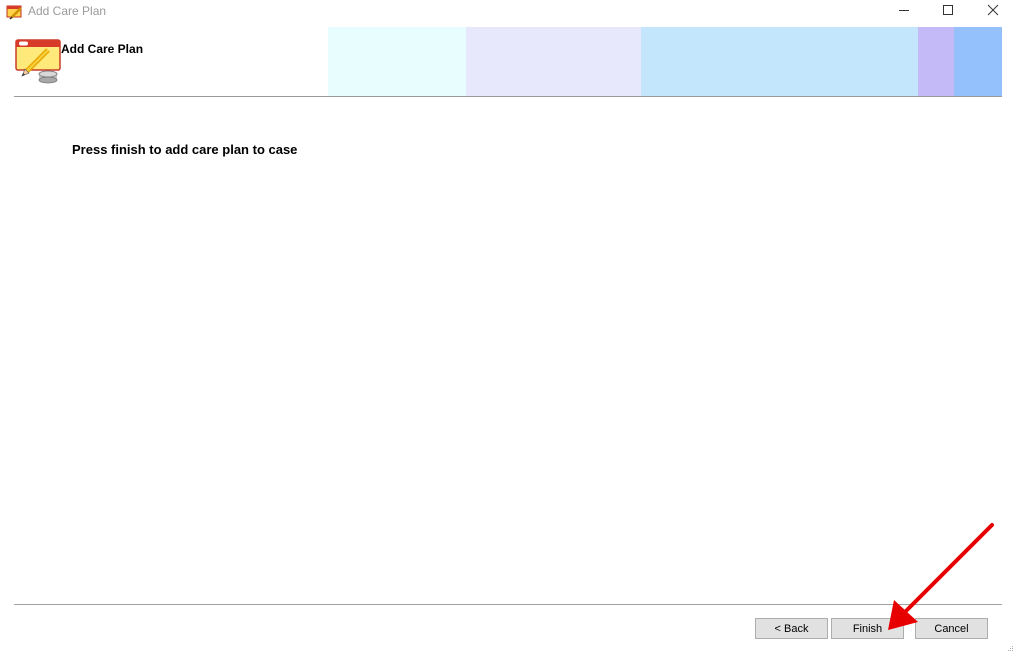  What do you see at coordinates (102, 49) in the screenshot?
I see `header-title: Add Care Plan` at bounding box center [102, 49].